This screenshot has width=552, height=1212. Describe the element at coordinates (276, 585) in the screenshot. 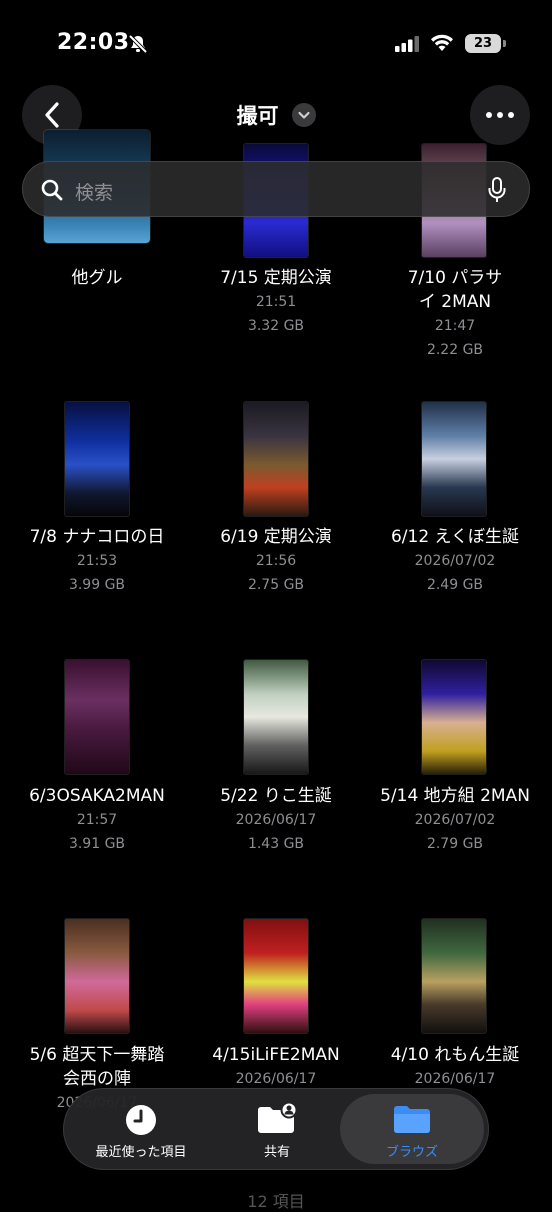

I see `item-size: 2.75 GB` at that location.